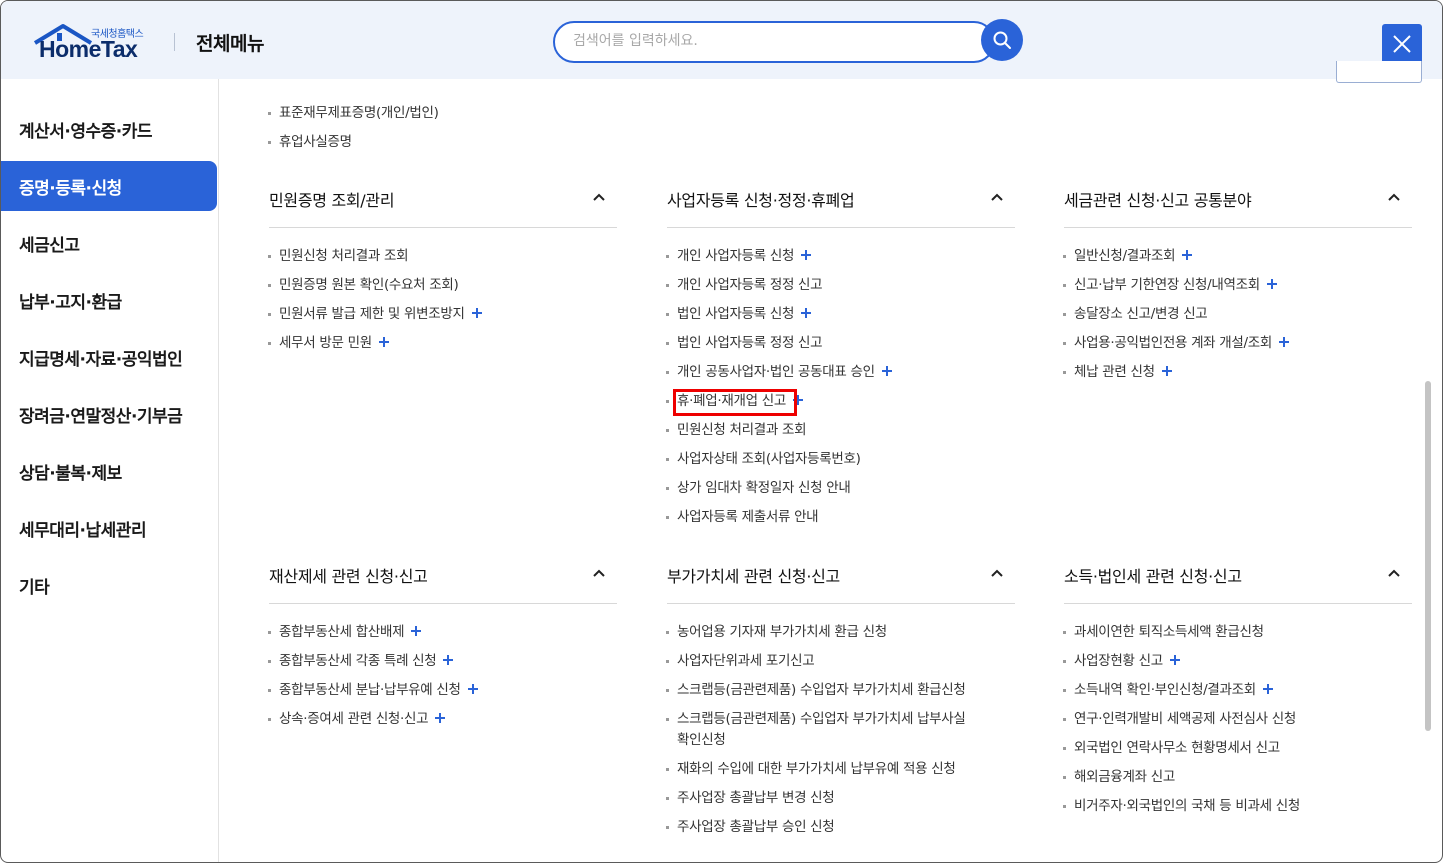 Image resolution: width=1443 pixels, height=863 pixels. What do you see at coordinates (109, 357) in the screenshot?
I see `sidebar-item-4: 지급명세·자료·공익법인` at bounding box center [109, 357].